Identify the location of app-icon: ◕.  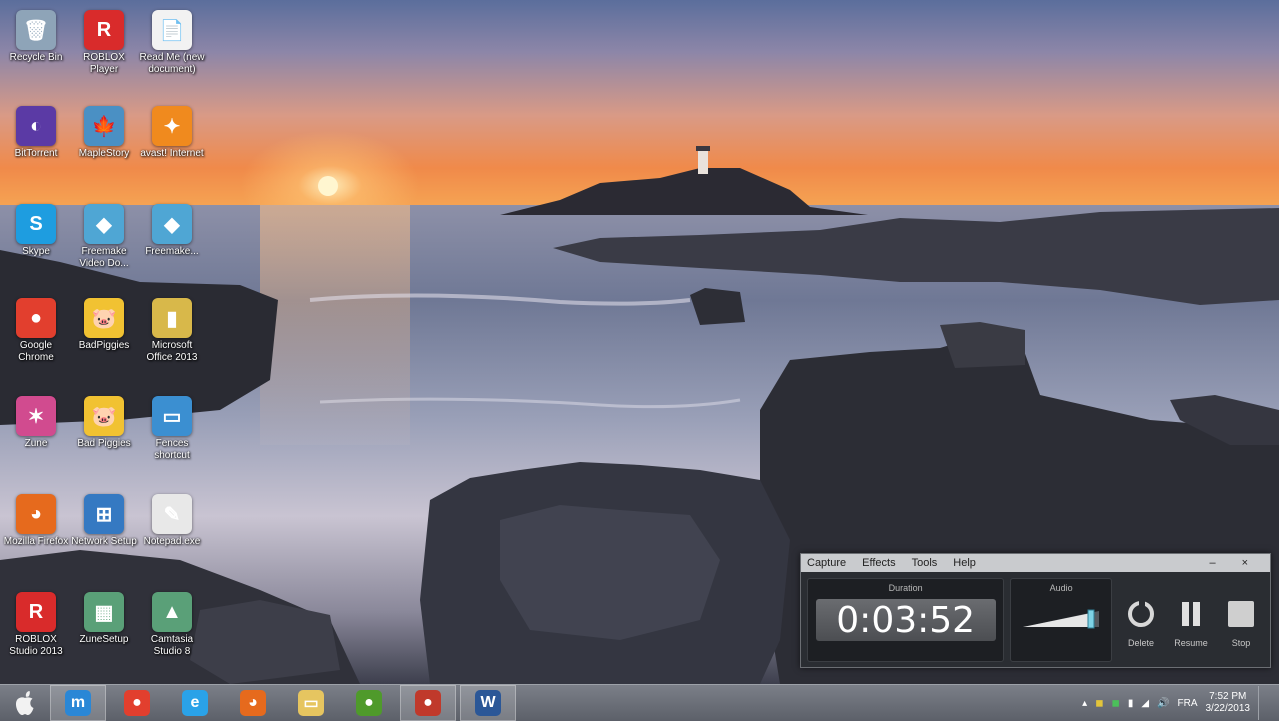
(36, 514).